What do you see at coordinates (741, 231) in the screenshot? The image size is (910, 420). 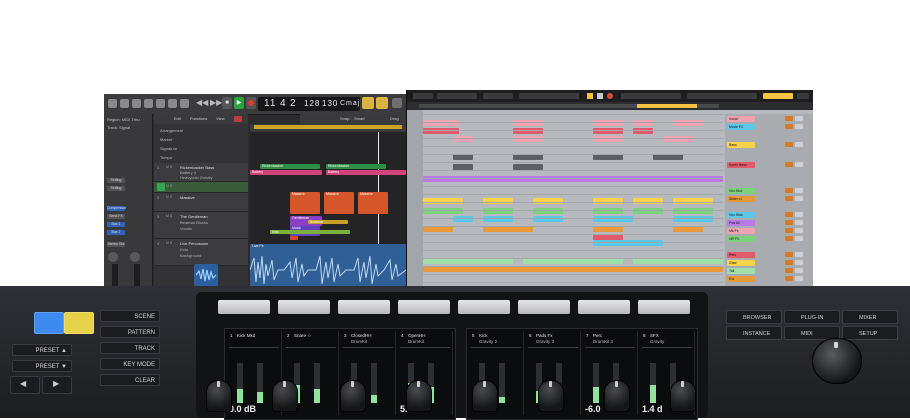 I see `live-track-header: Ms Fx` at bounding box center [741, 231].